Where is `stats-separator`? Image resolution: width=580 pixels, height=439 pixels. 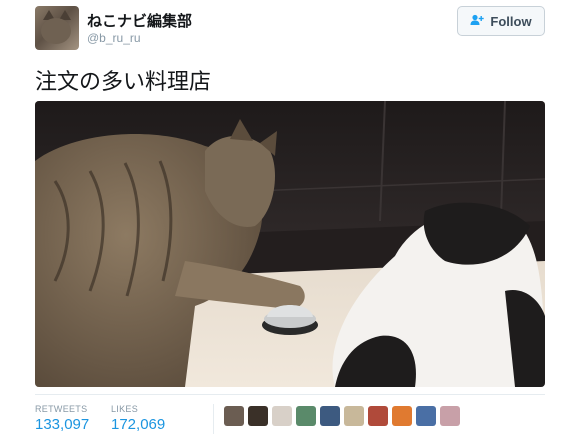
stats-separator is located at coordinates (213, 419).